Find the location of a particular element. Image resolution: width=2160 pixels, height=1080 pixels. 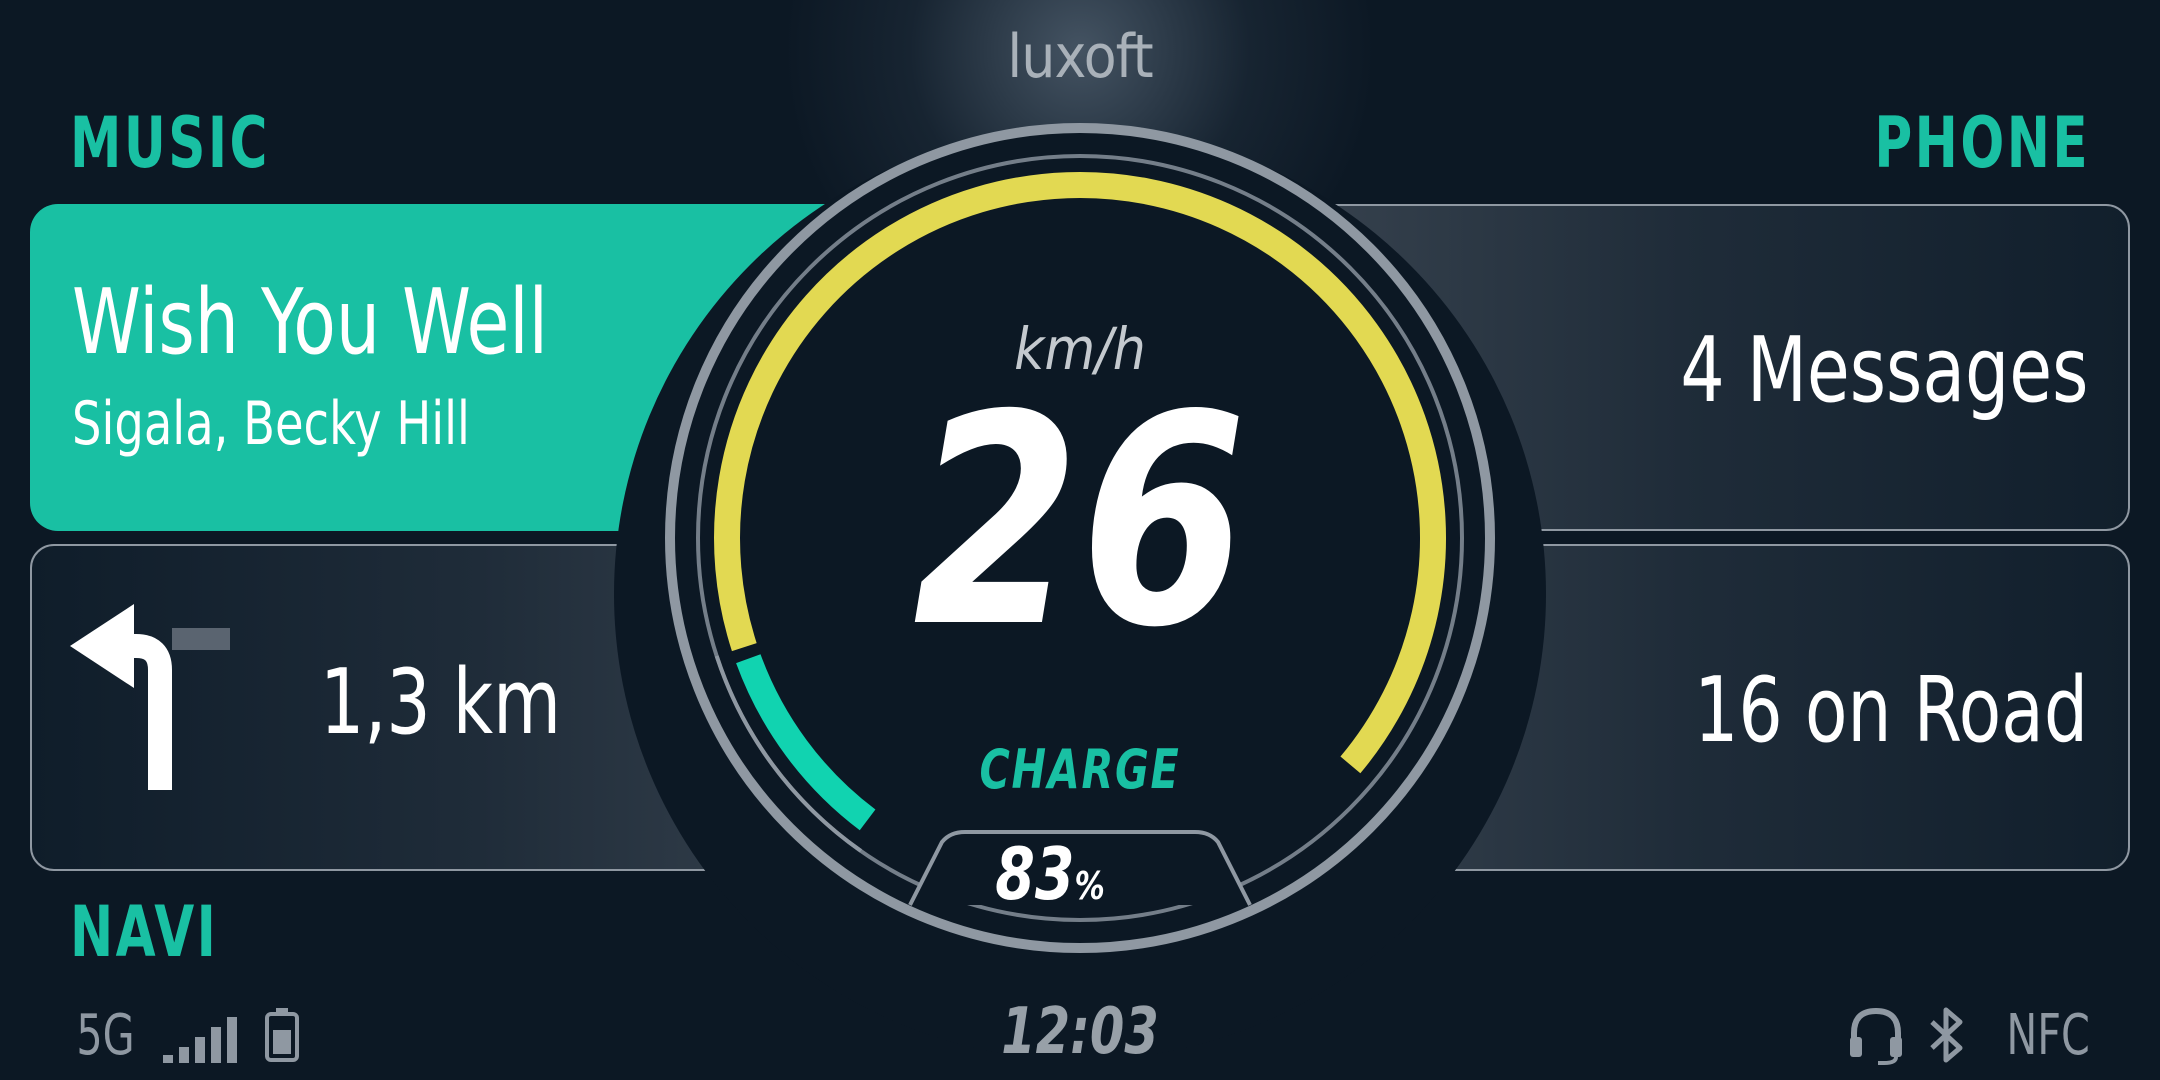

signal-bars-icon is located at coordinates (203, 1037).